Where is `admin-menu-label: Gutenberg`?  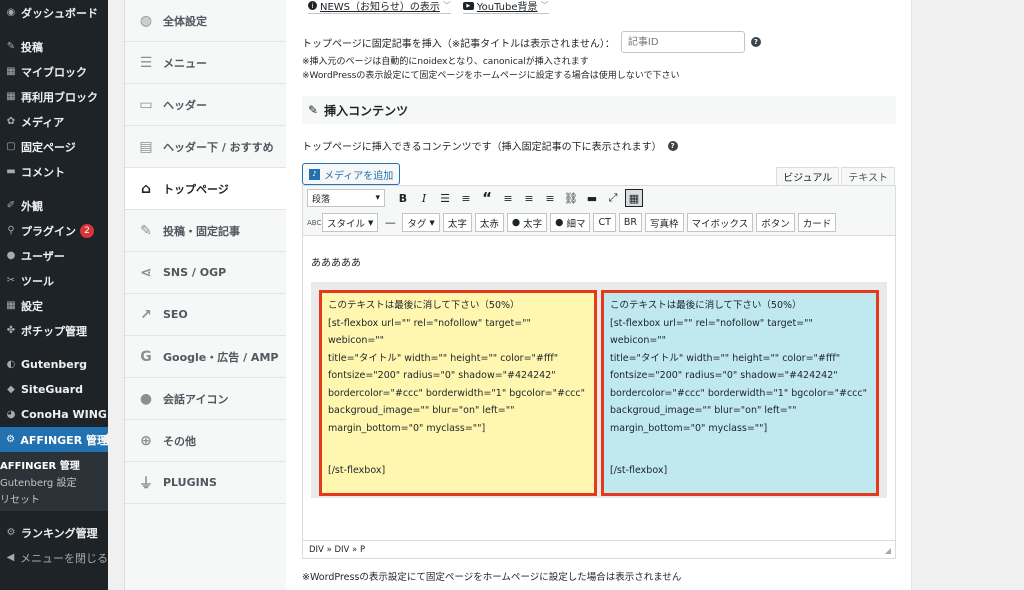 admin-menu-label: Gutenberg is located at coordinates (54, 364).